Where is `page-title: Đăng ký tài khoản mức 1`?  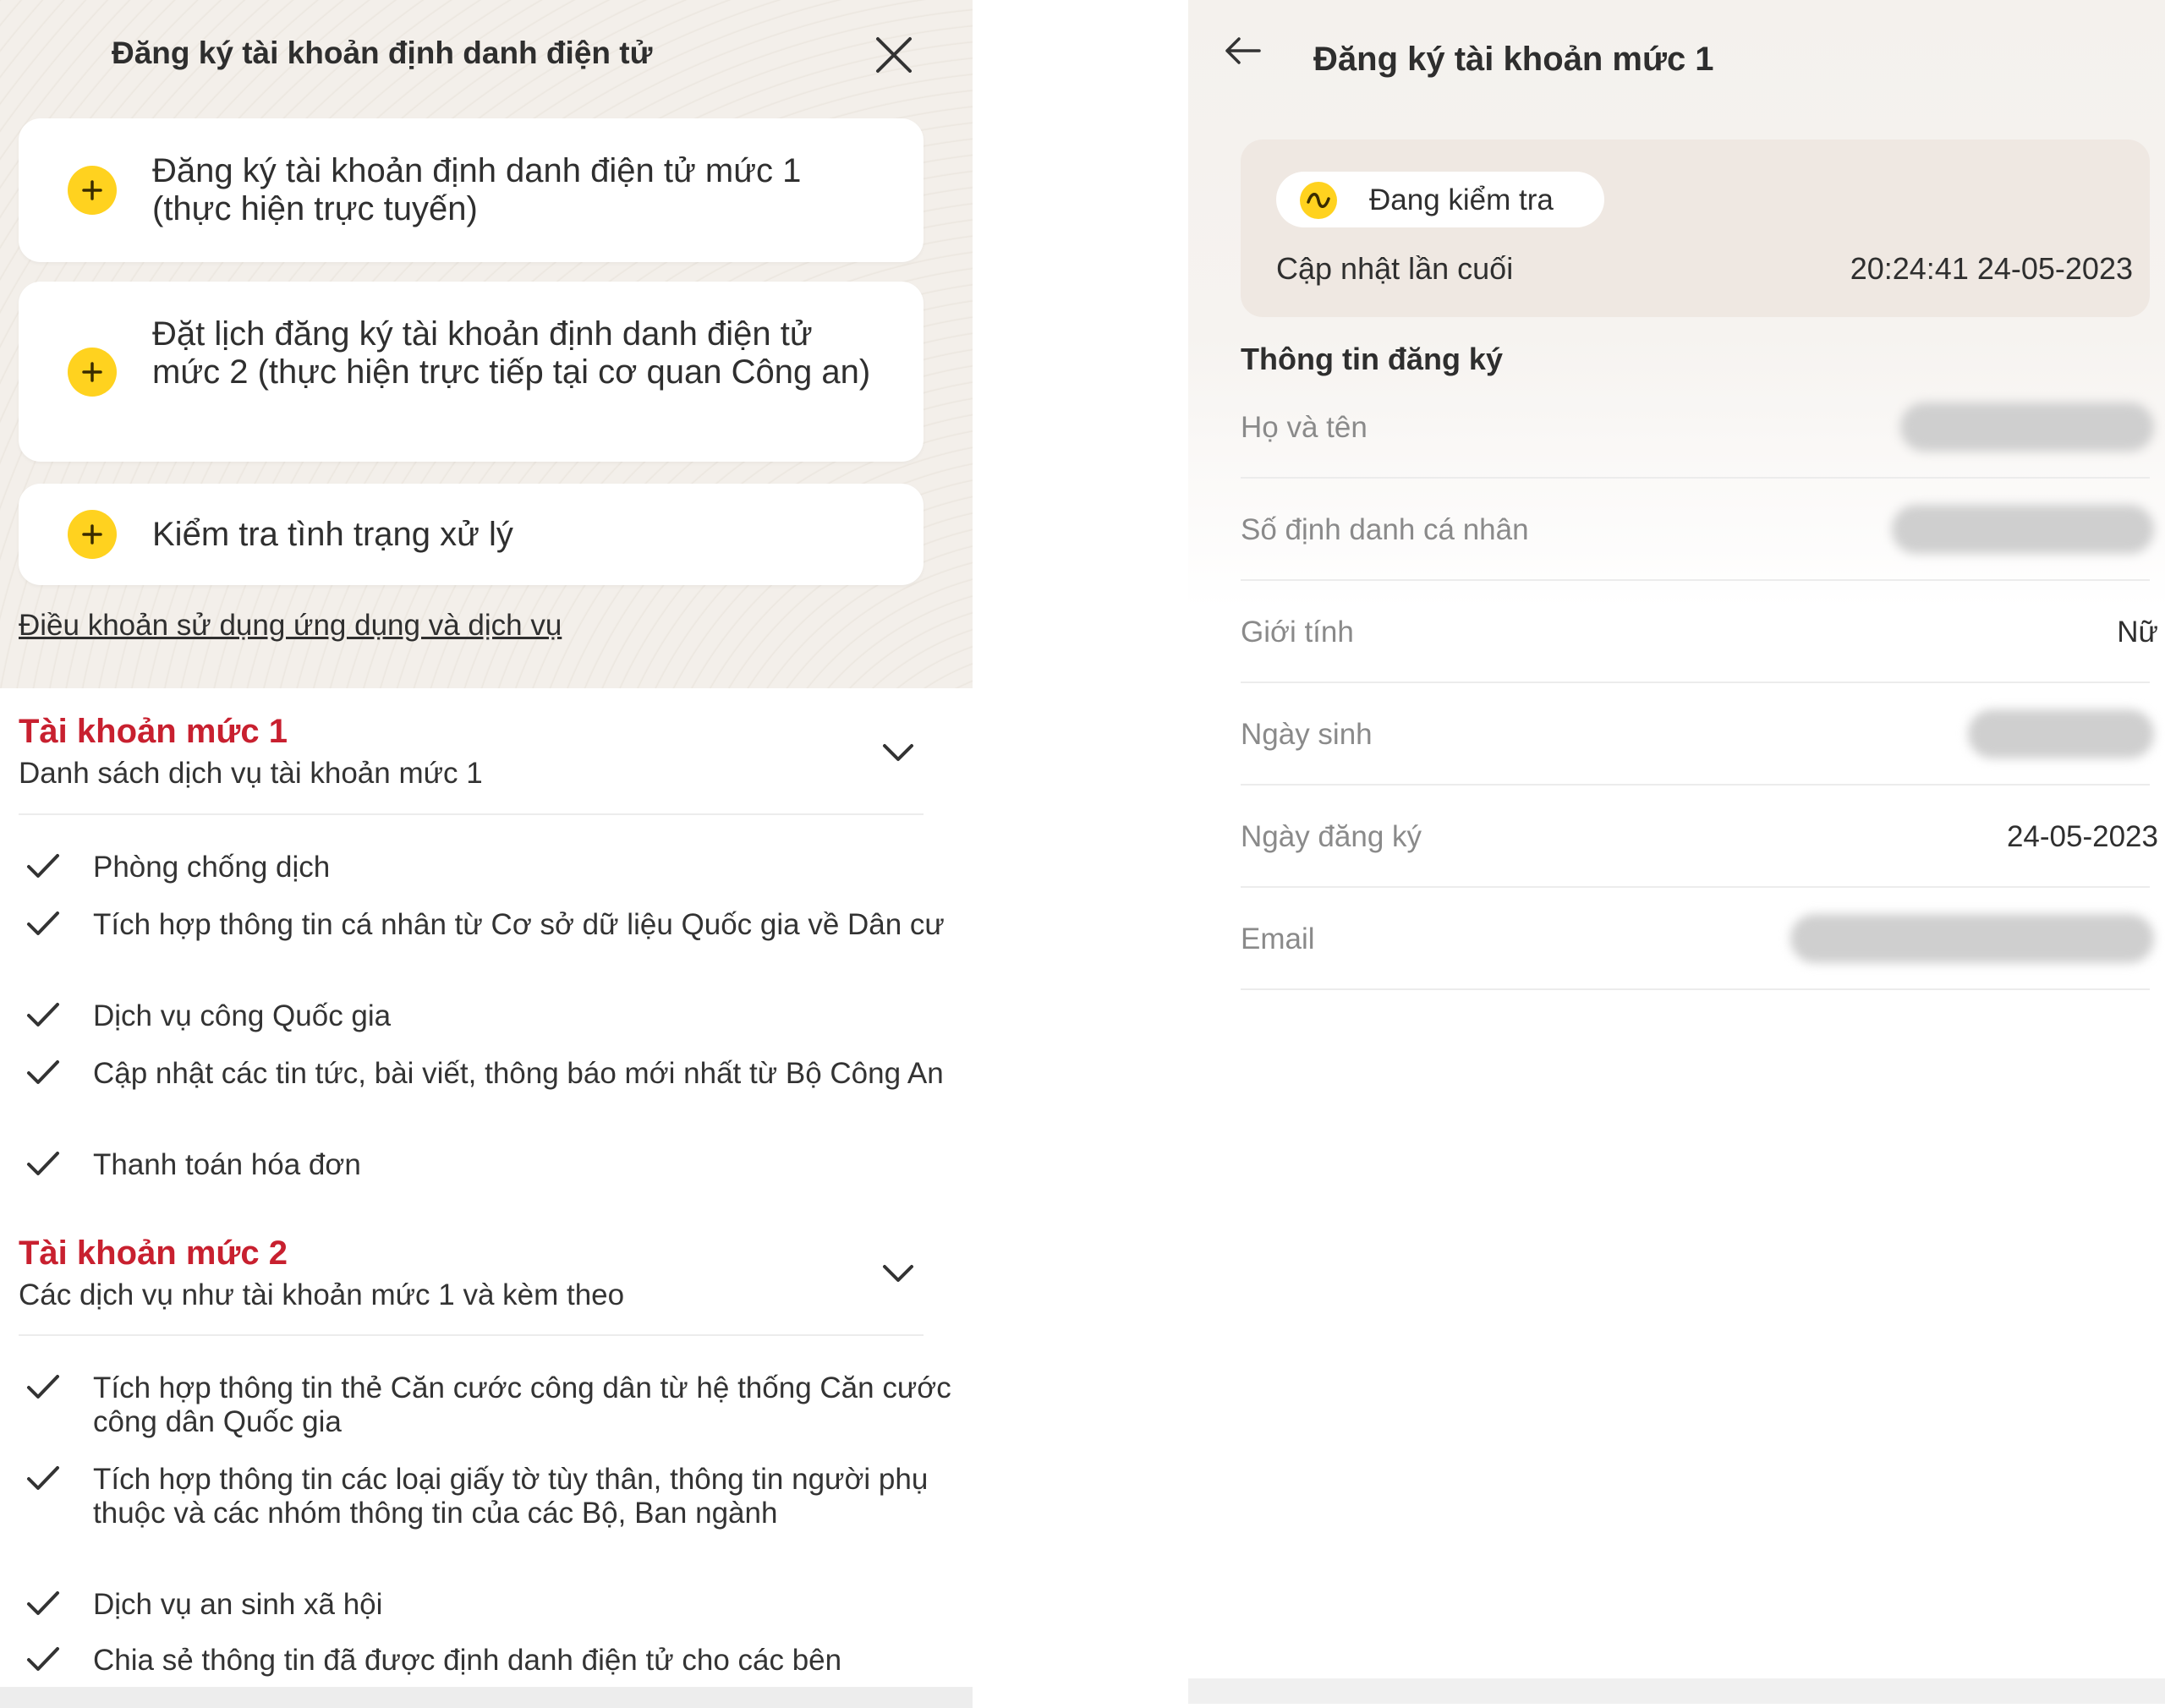
page-title: Đăng ký tài khoản mức 1 is located at coordinates (1513, 59).